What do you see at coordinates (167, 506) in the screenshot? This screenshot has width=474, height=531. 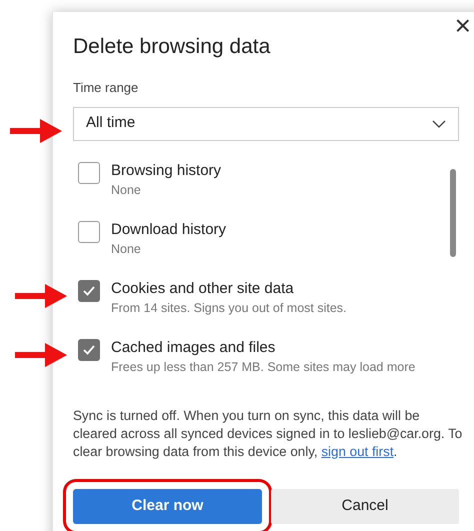 I see `clear-button: Clear now` at bounding box center [167, 506].